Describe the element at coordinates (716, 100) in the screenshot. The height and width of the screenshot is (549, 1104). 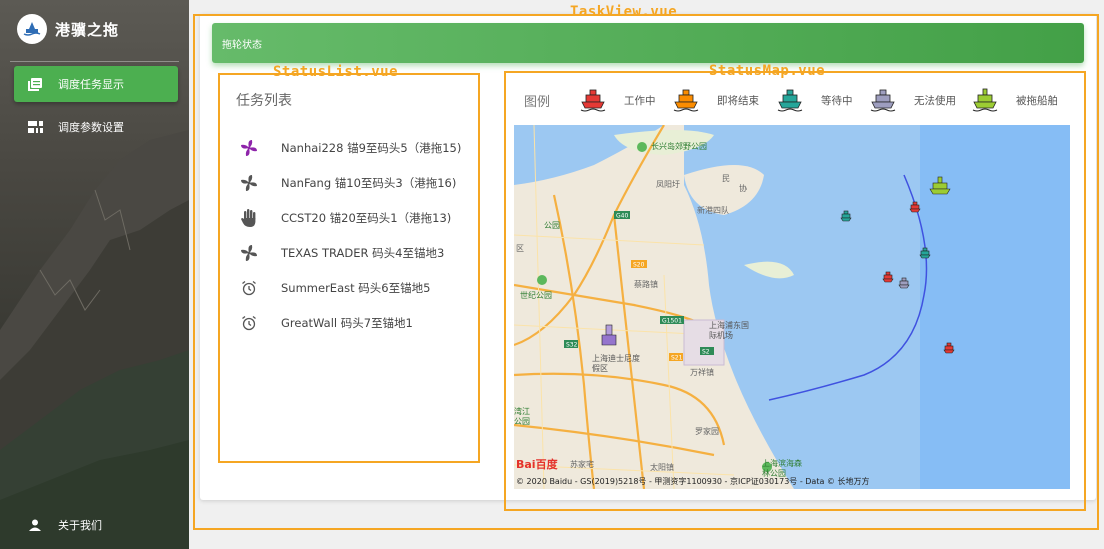
I see `legend-item-ending: 即将结束` at that location.